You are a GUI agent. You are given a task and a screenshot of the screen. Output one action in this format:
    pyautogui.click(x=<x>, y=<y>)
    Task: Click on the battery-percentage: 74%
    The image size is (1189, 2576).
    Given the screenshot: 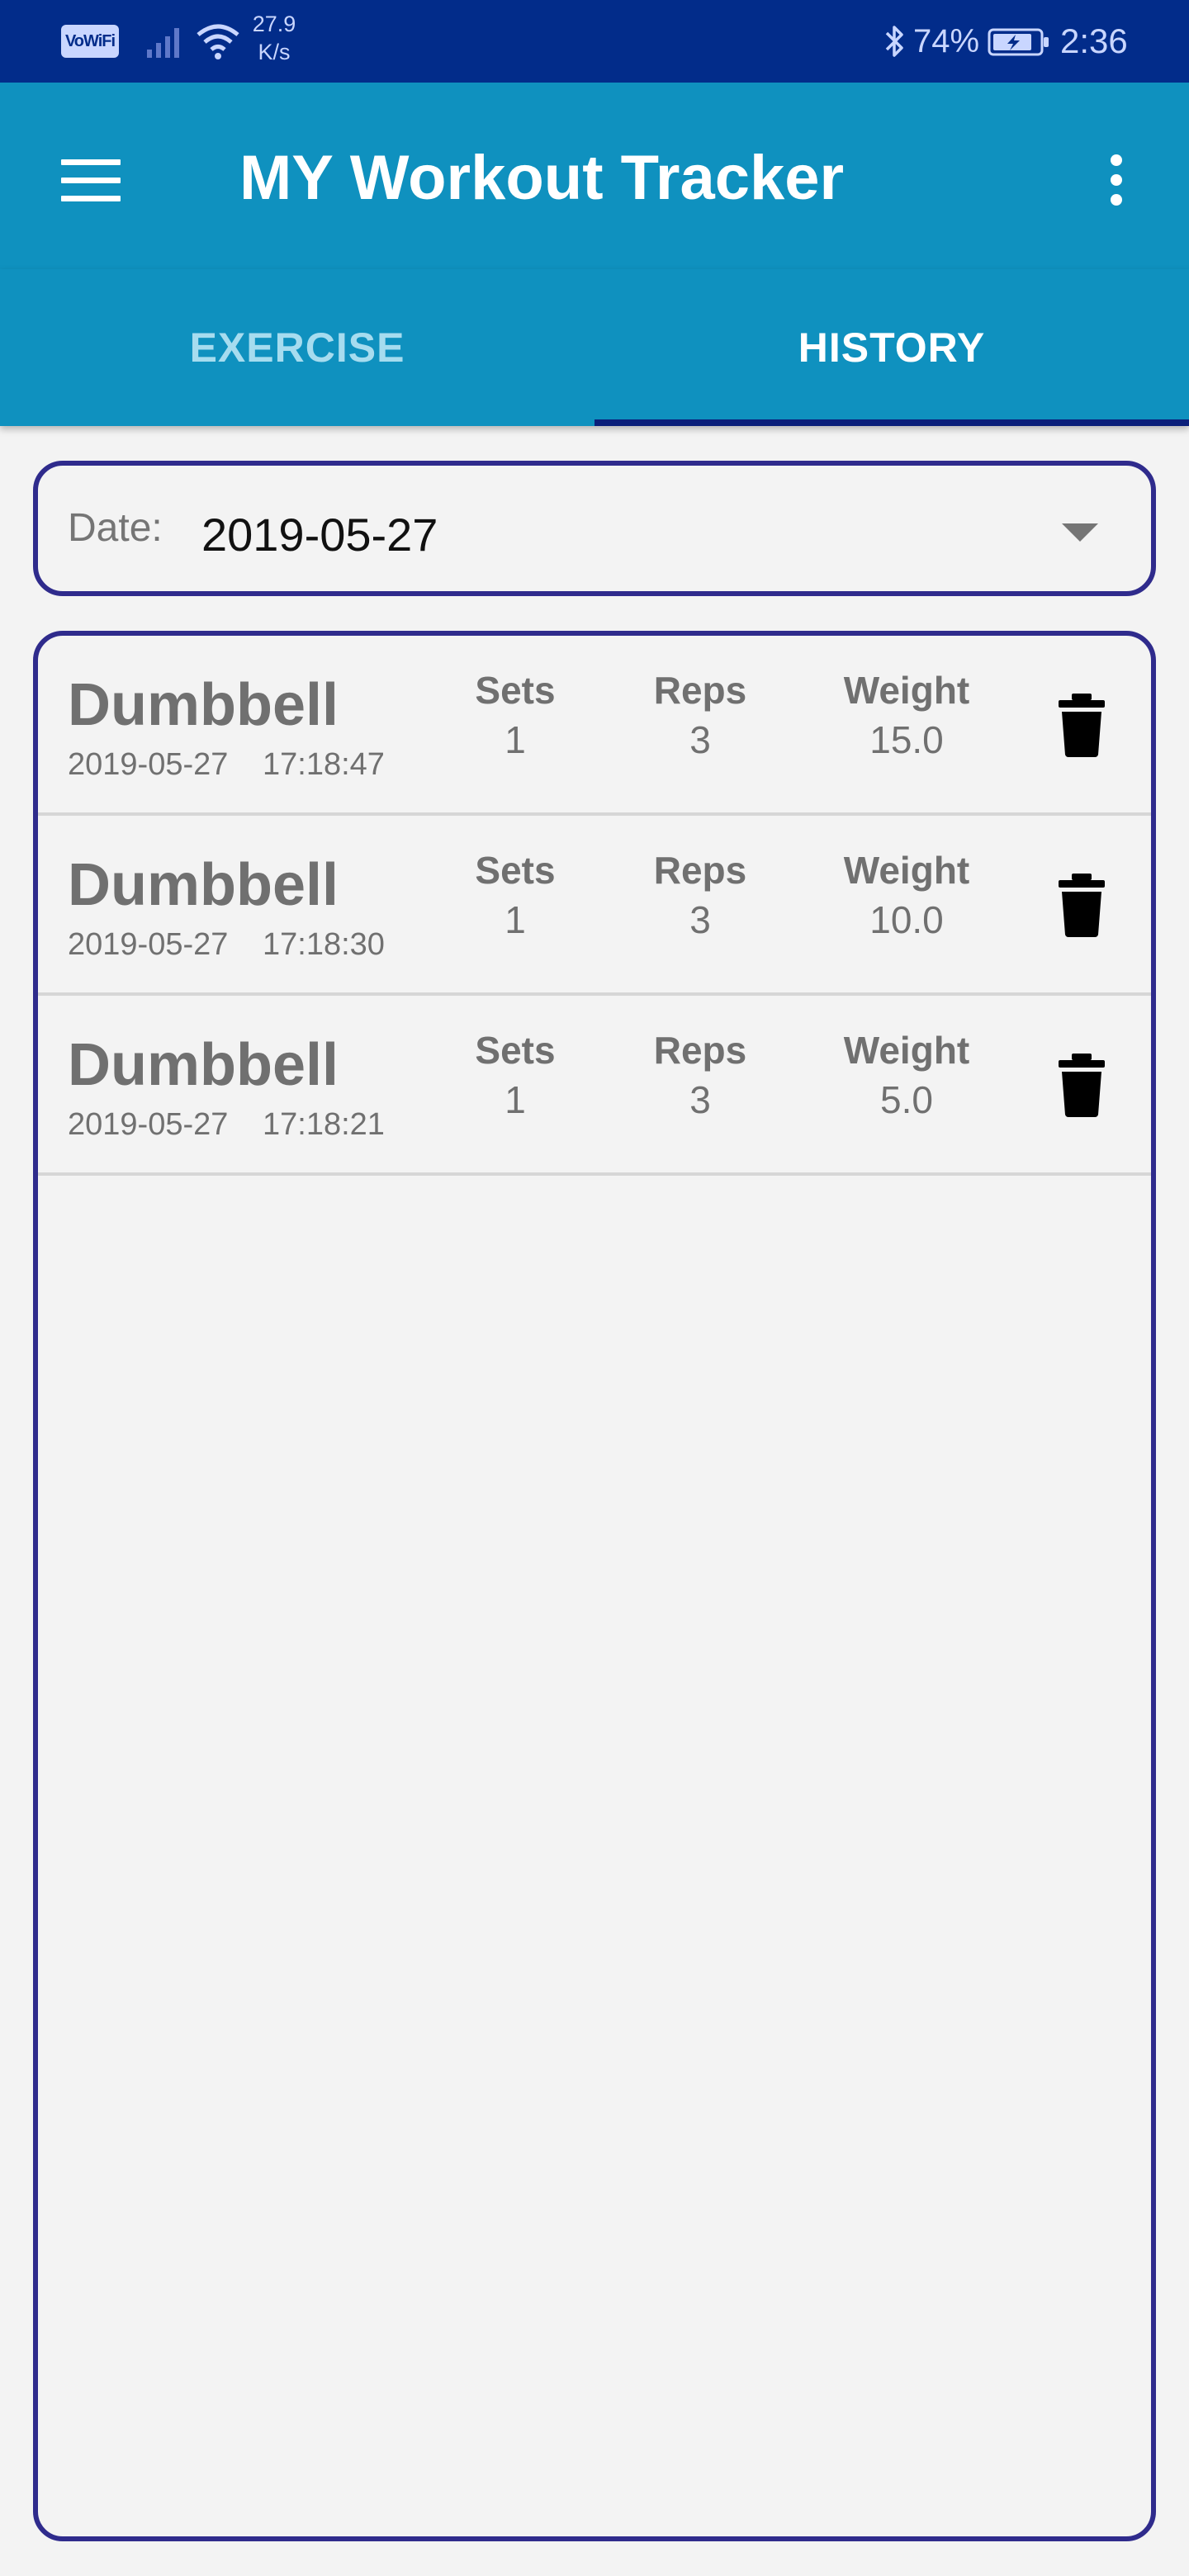 What is the action you would take?
    pyautogui.click(x=946, y=41)
    